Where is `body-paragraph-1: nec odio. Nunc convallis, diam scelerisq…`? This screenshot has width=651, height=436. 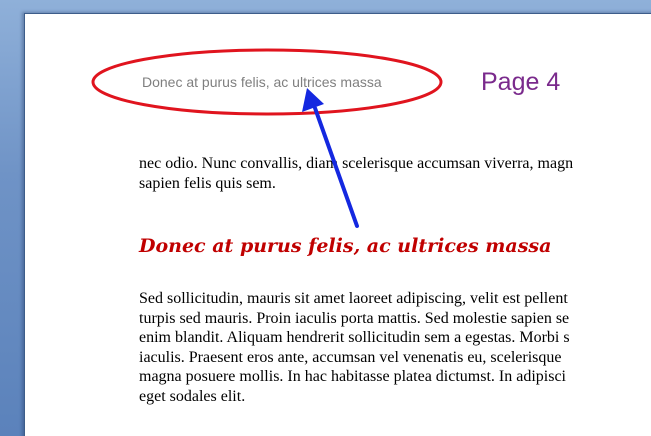
body-paragraph-1: nec odio. Nunc convallis, diam scelerisq… is located at coordinates (356, 173).